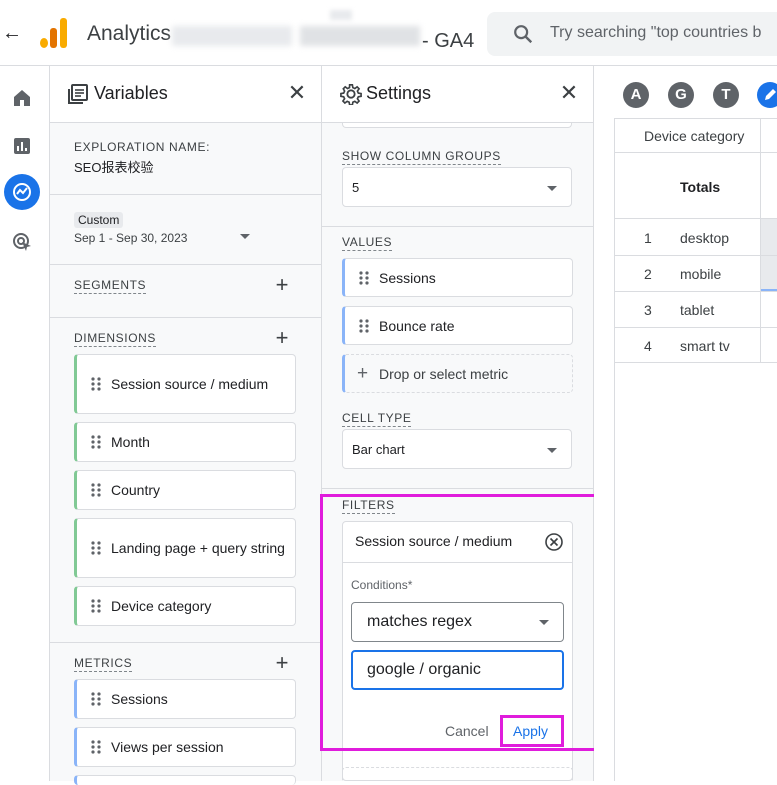 This screenshot has width=777, height=785. What do you see at coordinates (282, 663) in the screenshot?
I see `add-metric-icon: +` at bounding box center [282, 663].